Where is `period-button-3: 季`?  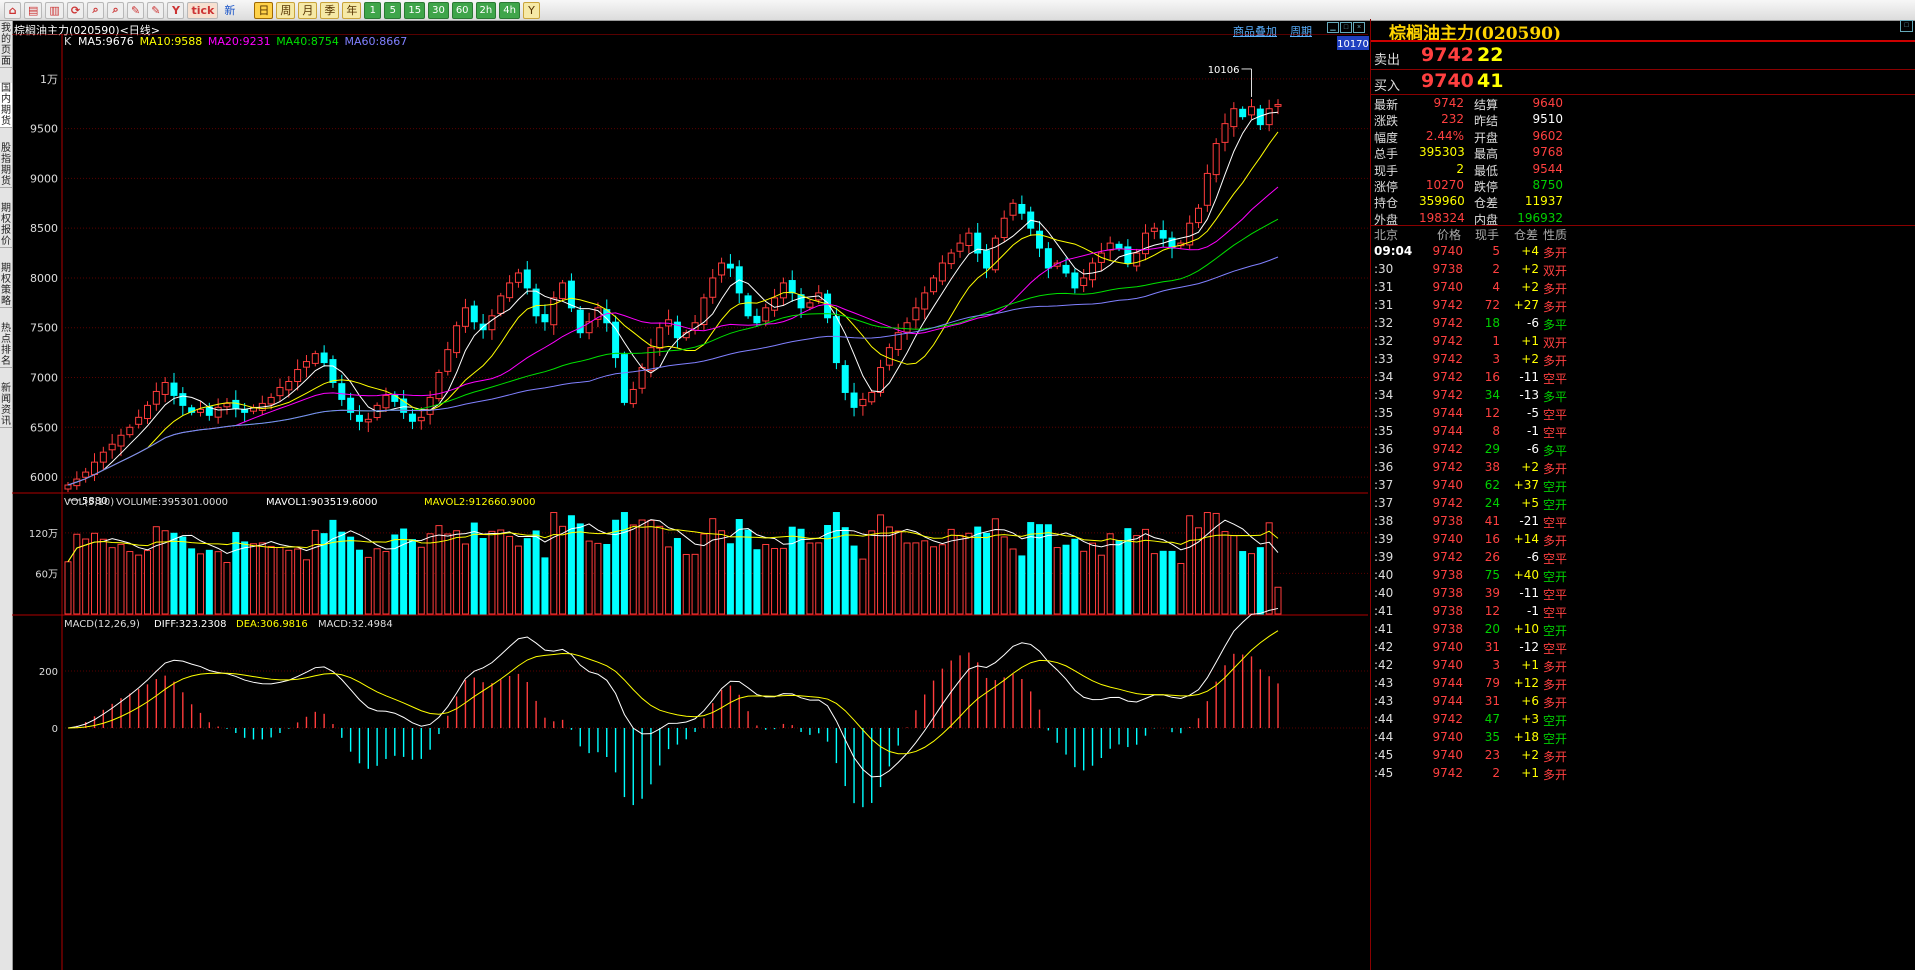 period-button-3: 季 is located at coordinates (330, 10).